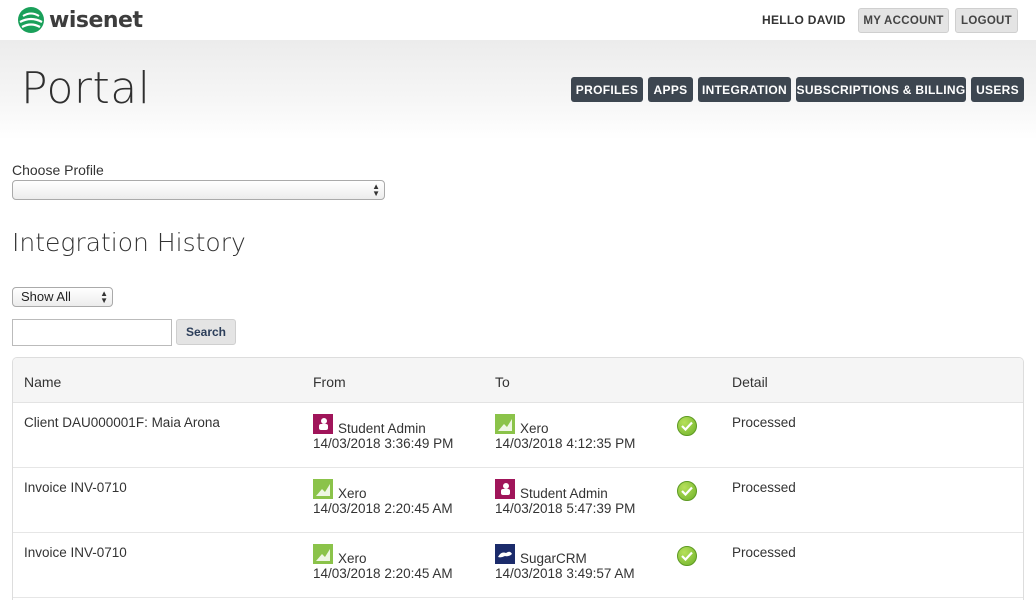 The width and height of the screenshot is (1036, 600). I want to click on row-name: Client DAU000001F: Maia Arona, so click(122, 422).